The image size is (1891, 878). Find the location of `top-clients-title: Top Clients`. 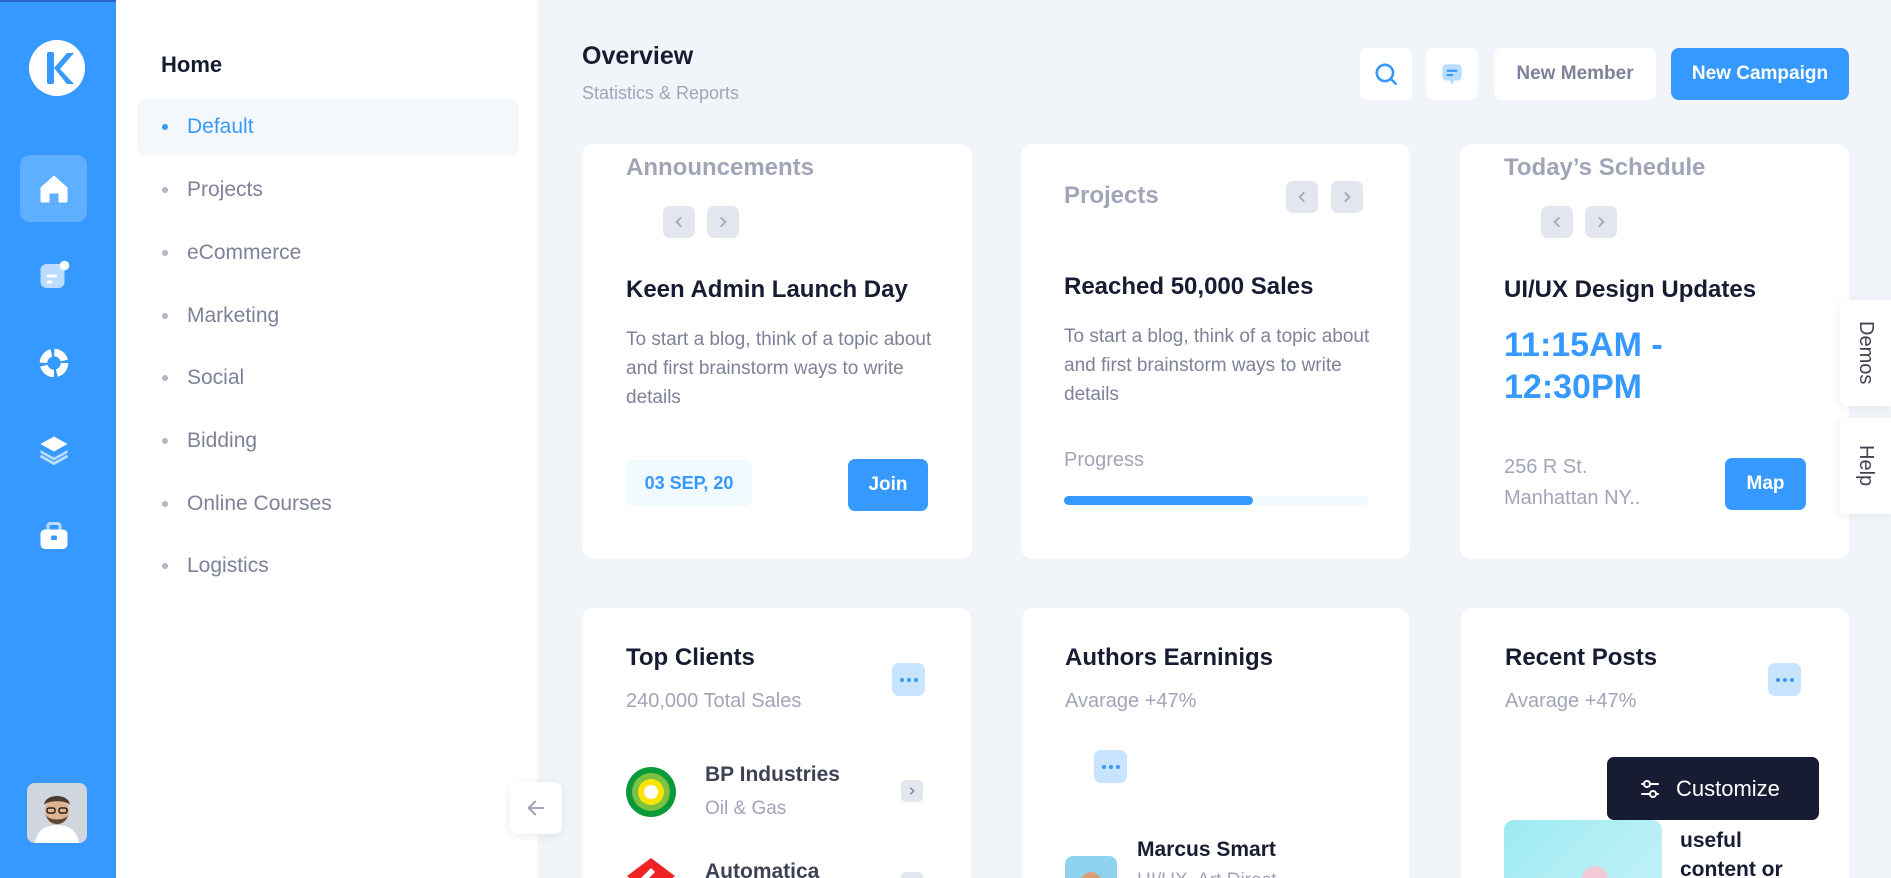

top-clients-title: Top Clients is located at coordinates (690, 657).